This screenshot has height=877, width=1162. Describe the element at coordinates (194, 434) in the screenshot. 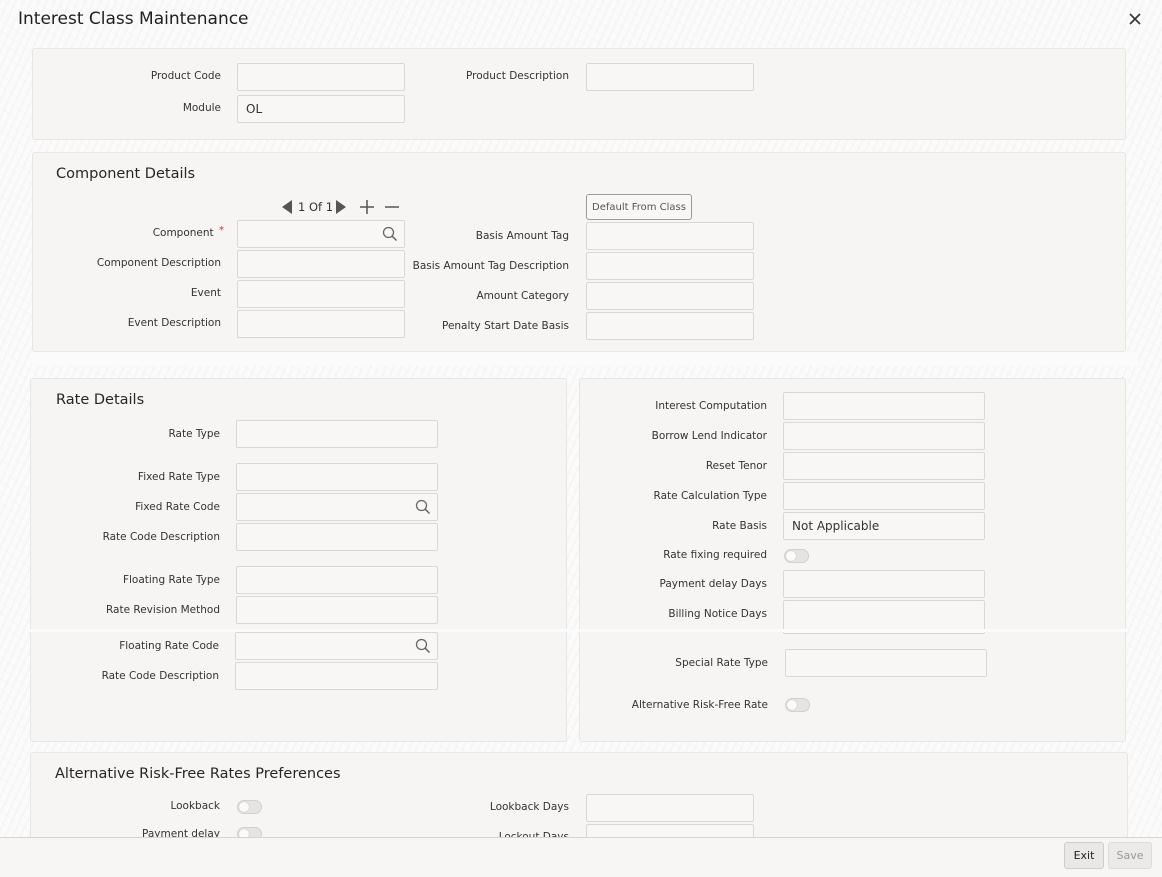

I see `rate-type-label: Rate Type` at that location.